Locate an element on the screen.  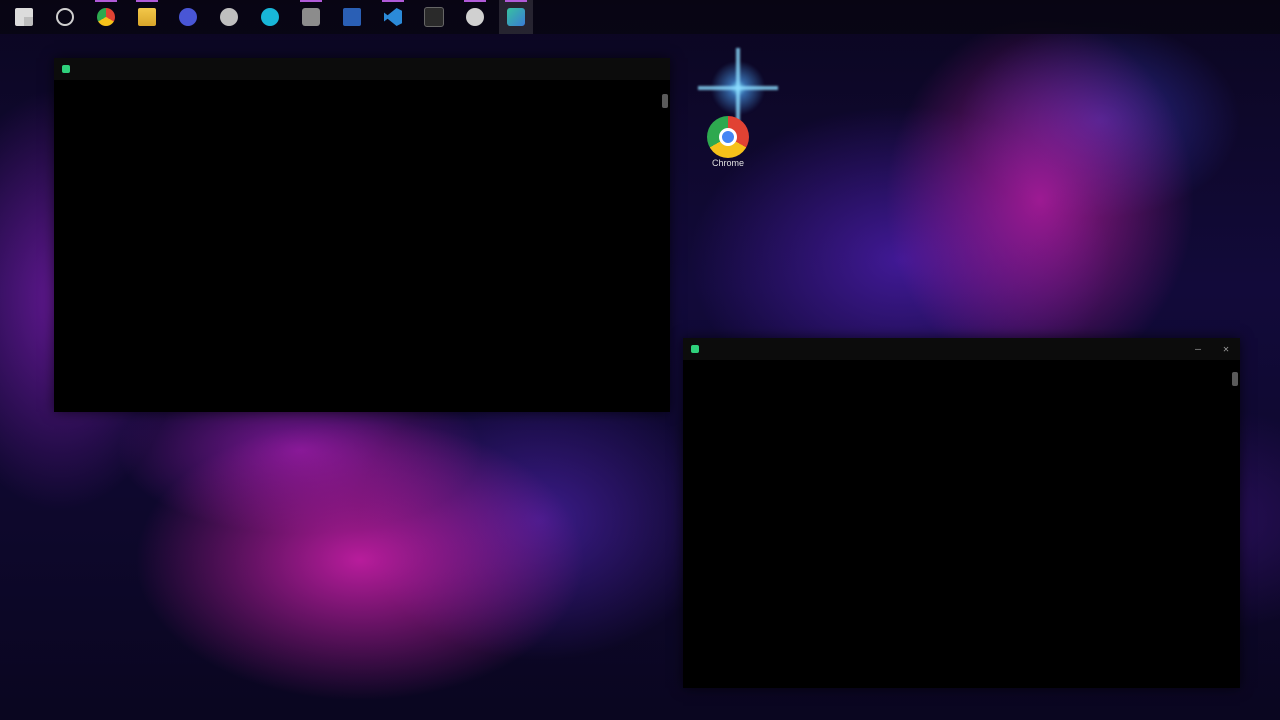
taskbar-app-cyan is located at coordinates (270, 17).